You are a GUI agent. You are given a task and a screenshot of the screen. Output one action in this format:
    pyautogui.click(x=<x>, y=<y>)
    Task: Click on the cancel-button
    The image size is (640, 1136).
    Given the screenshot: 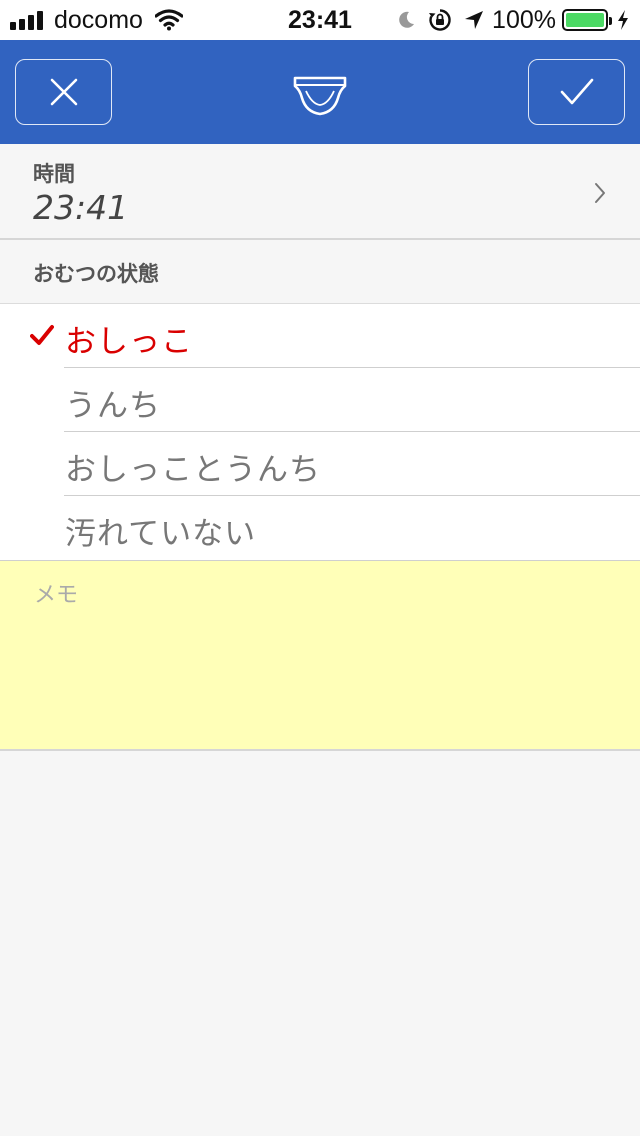 What is the action you would take?
    pyautogui.click(x=63, y=92)
    